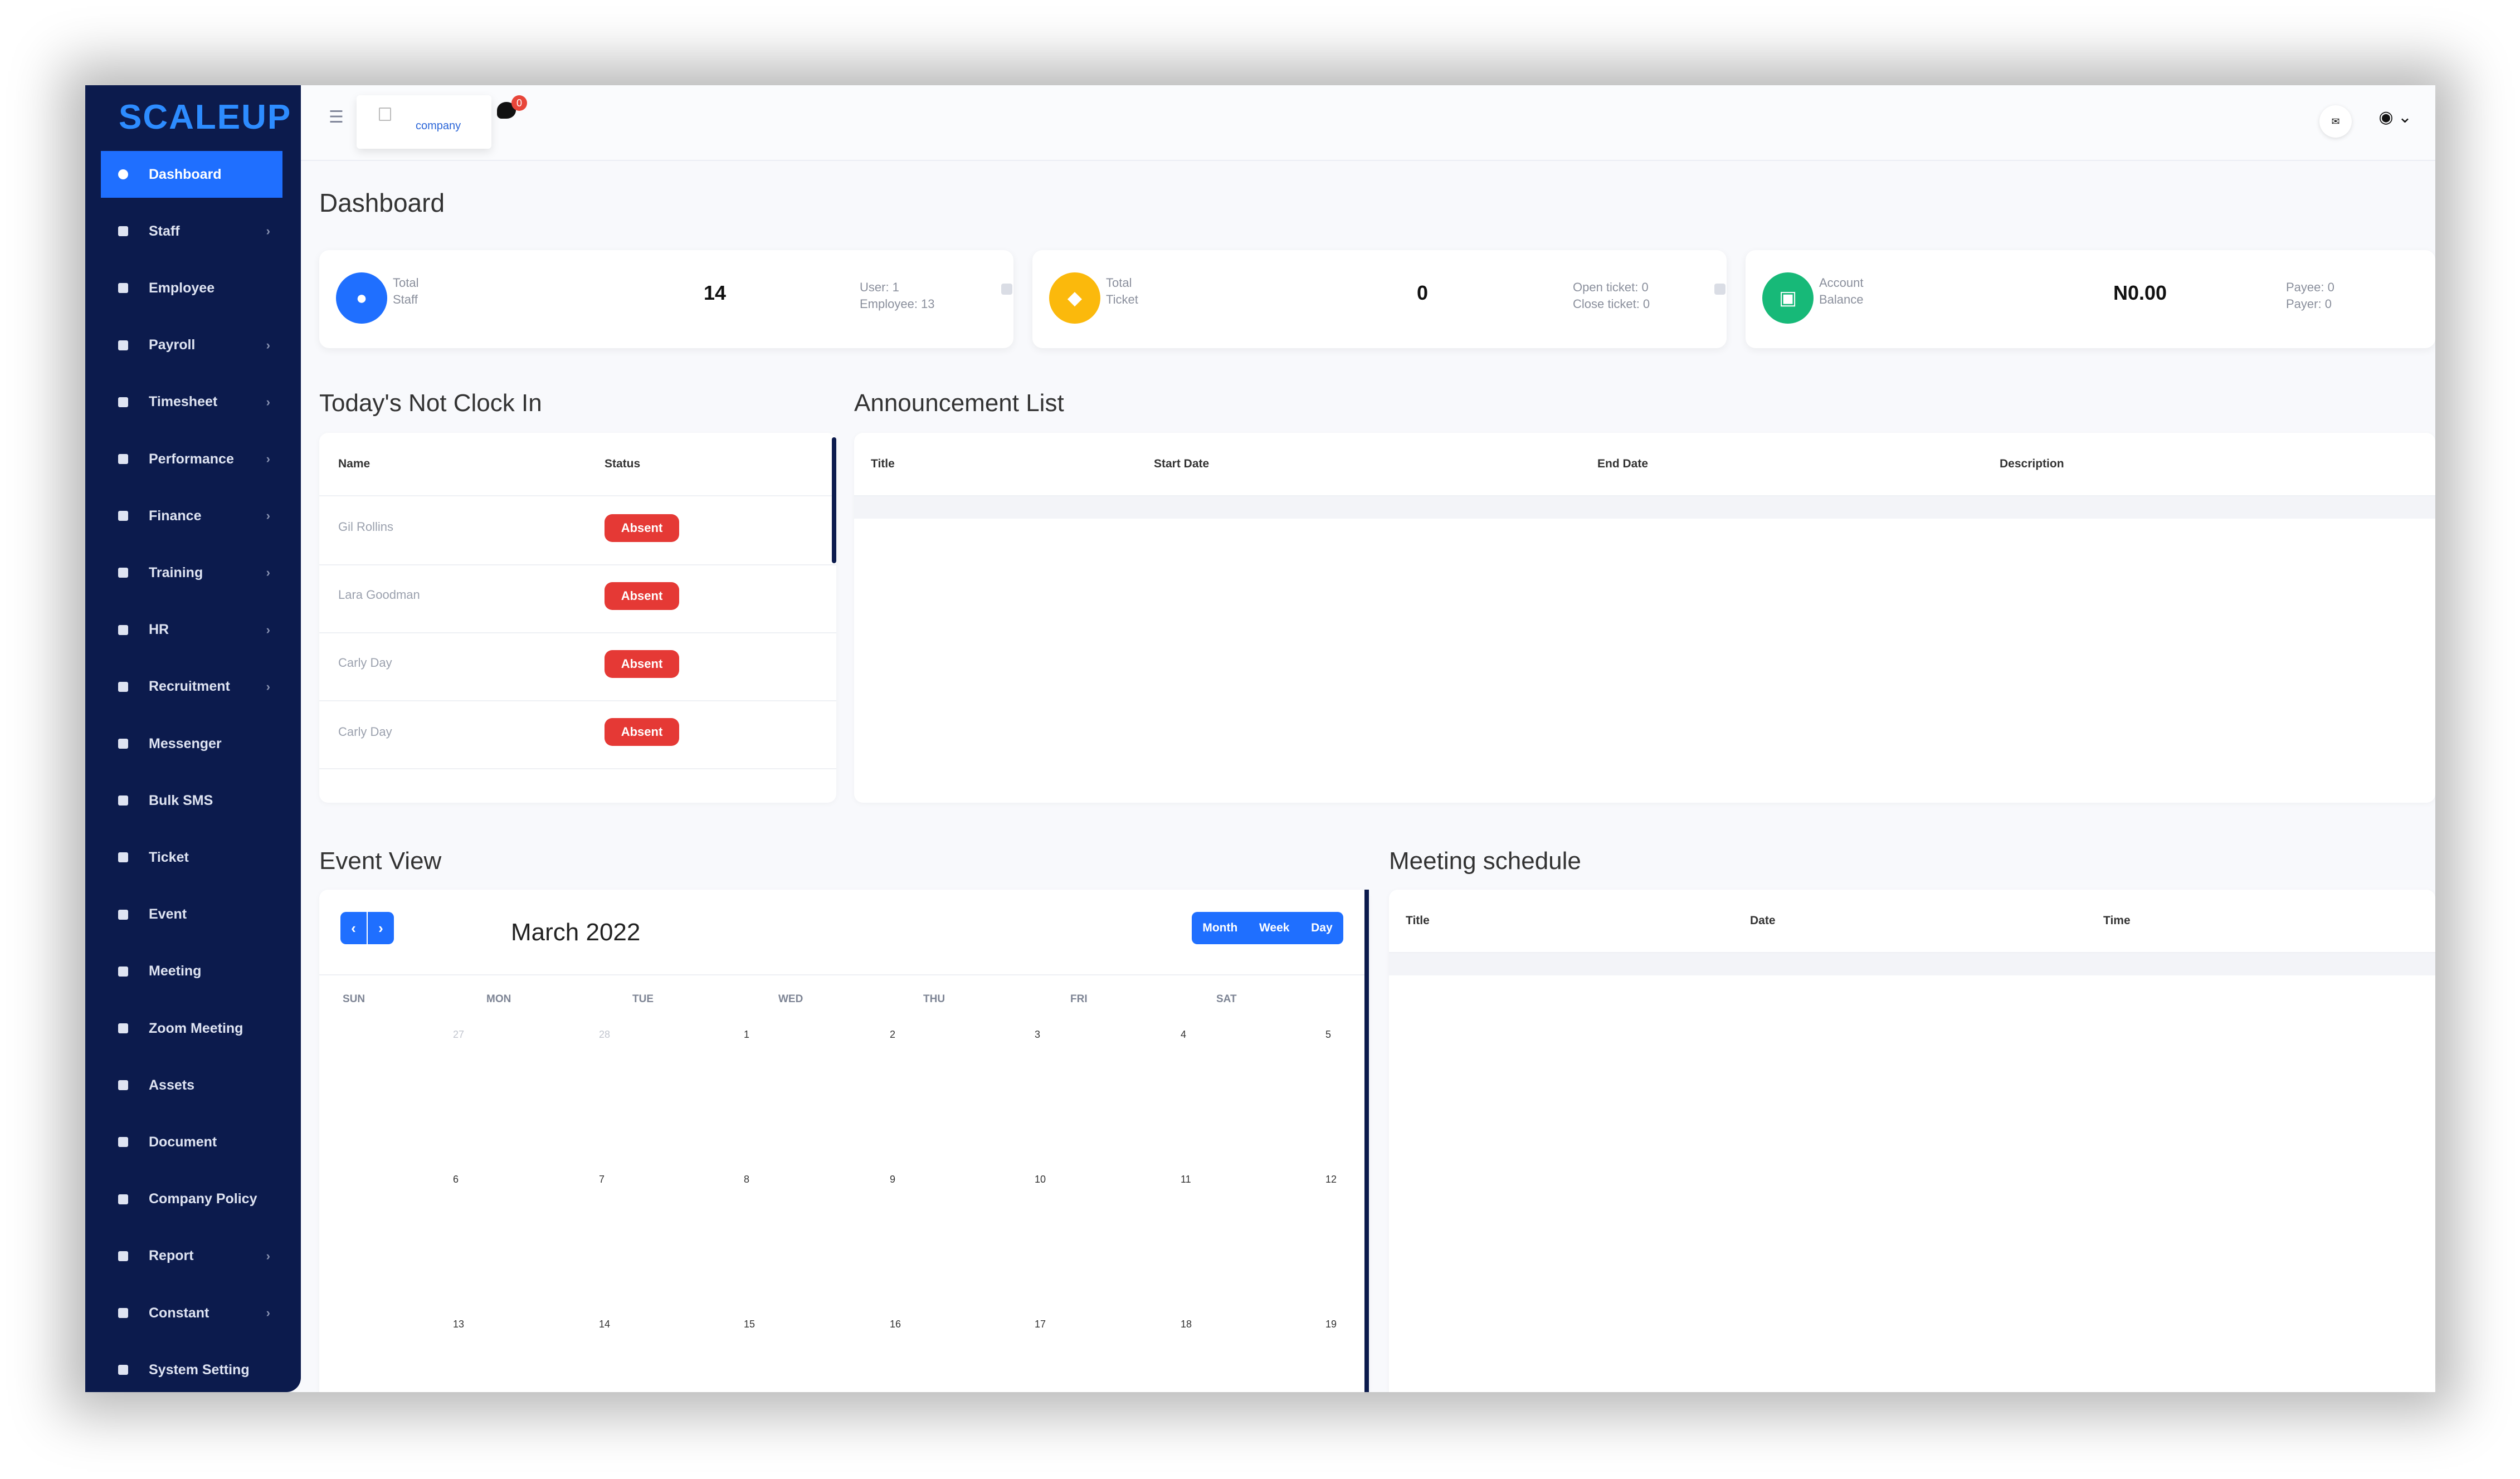  Describe the element at coordinates (168, 914) in the screenshot. I see `sidebar-item-label: Event` at that location.